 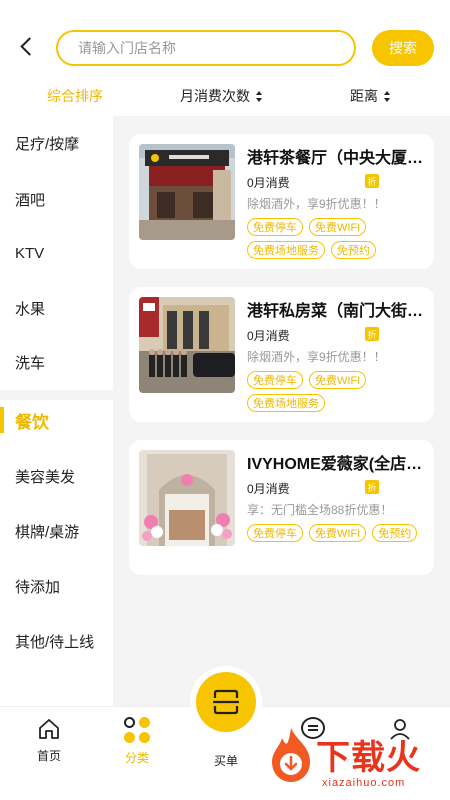 What do you see at coordinates (364, 96) in the screenshot?
I see `sort-distance-label: 距离` at bounding box center [364, 96].